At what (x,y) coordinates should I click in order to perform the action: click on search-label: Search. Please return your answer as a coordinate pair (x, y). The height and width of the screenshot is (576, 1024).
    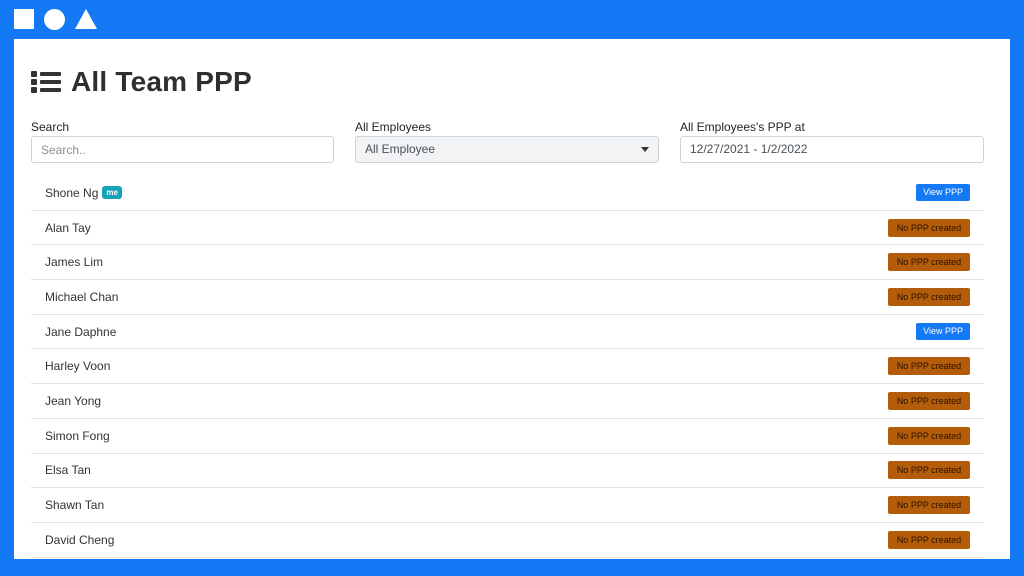
    Looking at the image, I should click on (50, 127).